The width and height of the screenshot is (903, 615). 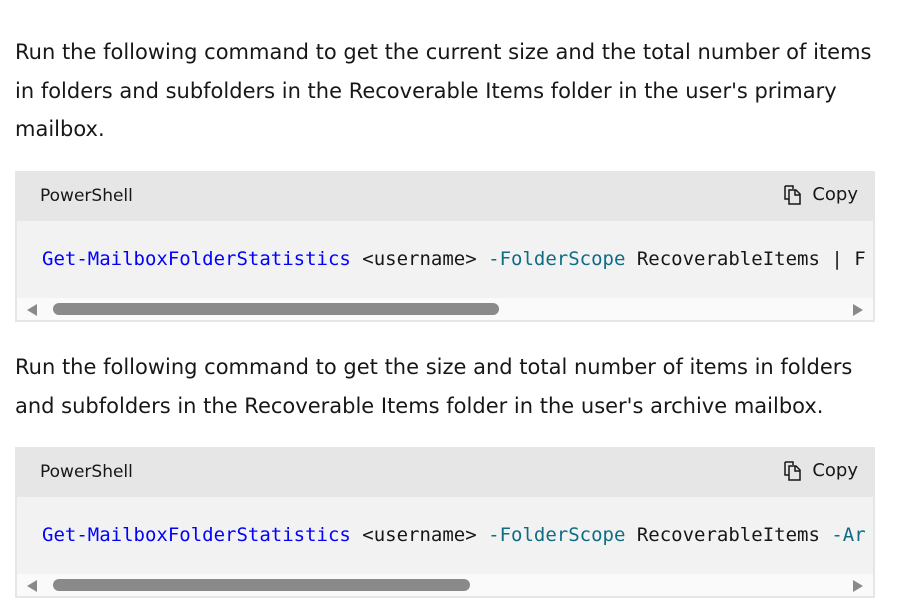 What do you see at coordinates (848, 535) in the screenshot?
I see `code-rest: -Ar` at bounding box center [848, 535].